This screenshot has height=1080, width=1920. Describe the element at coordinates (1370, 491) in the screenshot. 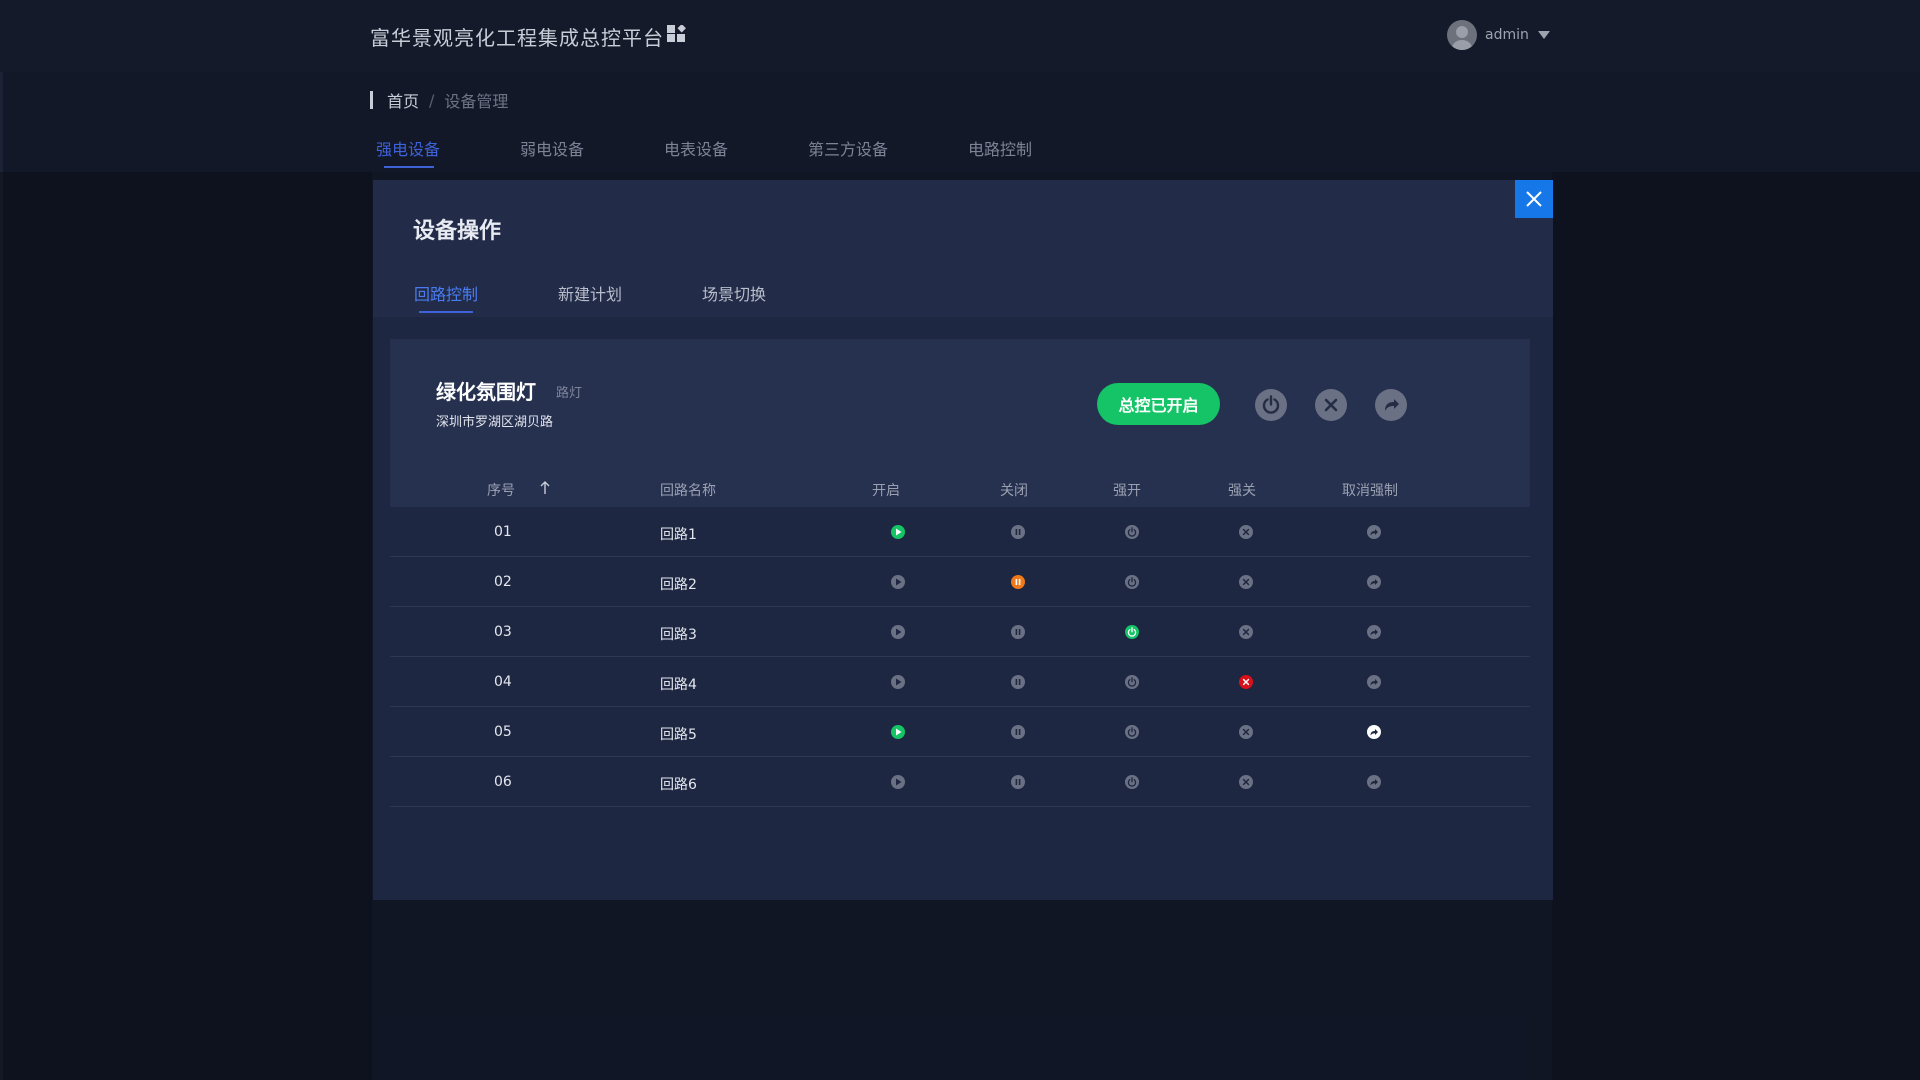

I see `header-cancel-force: 取消强制` at that location.